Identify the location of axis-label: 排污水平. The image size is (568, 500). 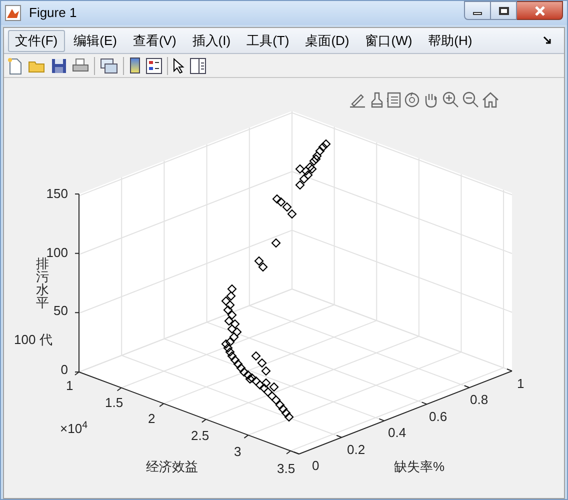
(42, 283).